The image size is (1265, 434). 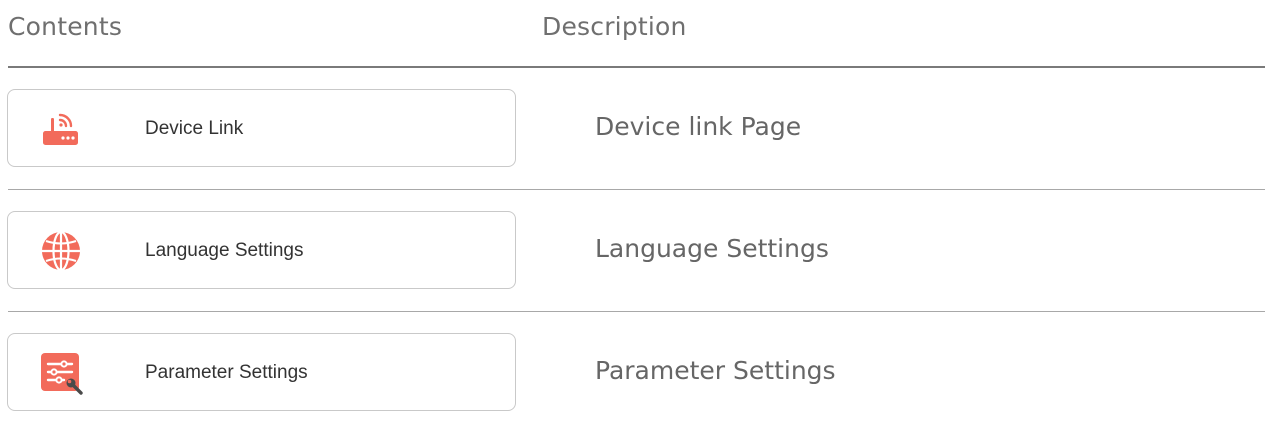 What do you see at coordinates (194, 128) in the screenshot?
I see `device-link-button-label: Device Link` at bounding box center [194, 128].